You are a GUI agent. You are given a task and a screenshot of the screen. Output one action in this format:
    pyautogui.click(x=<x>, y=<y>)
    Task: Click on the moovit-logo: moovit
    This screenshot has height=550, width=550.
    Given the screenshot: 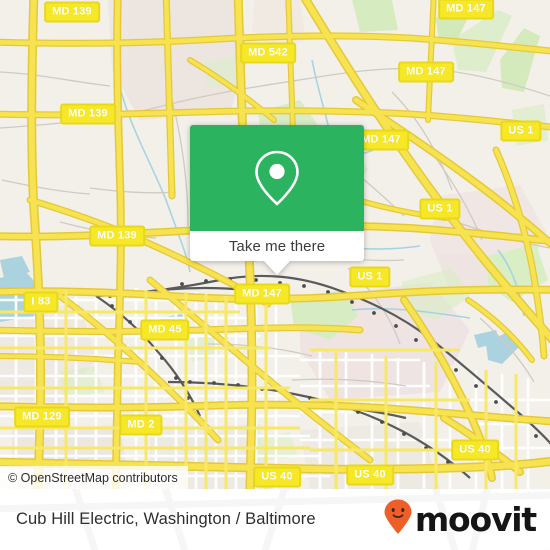 What is the action you would take?
    pyautogui.click(x=460, y=519)
    